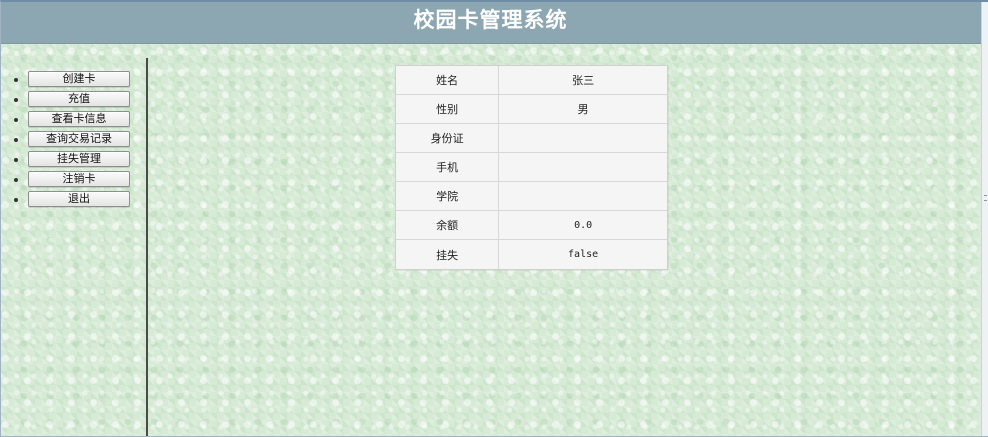 This screenshot has width=988, height=437. What do you see at coordinates (79, 179) in the screenshot?
I see `cancel-card-button: 注销卡` at bounding box center [79, 179].